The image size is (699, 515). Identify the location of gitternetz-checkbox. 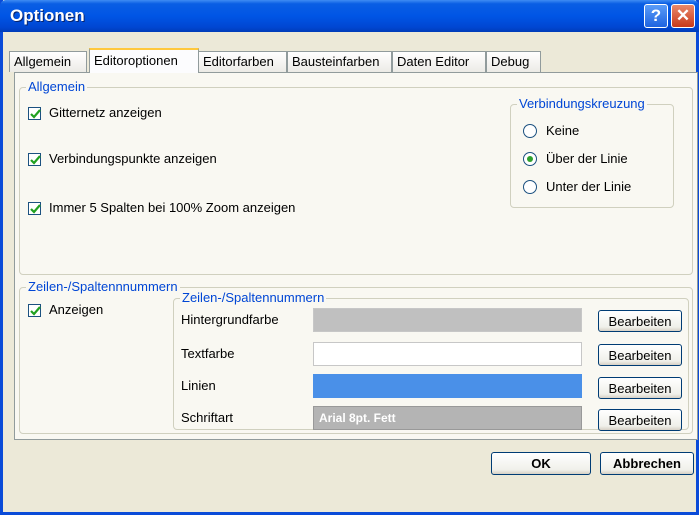
(34, 113).